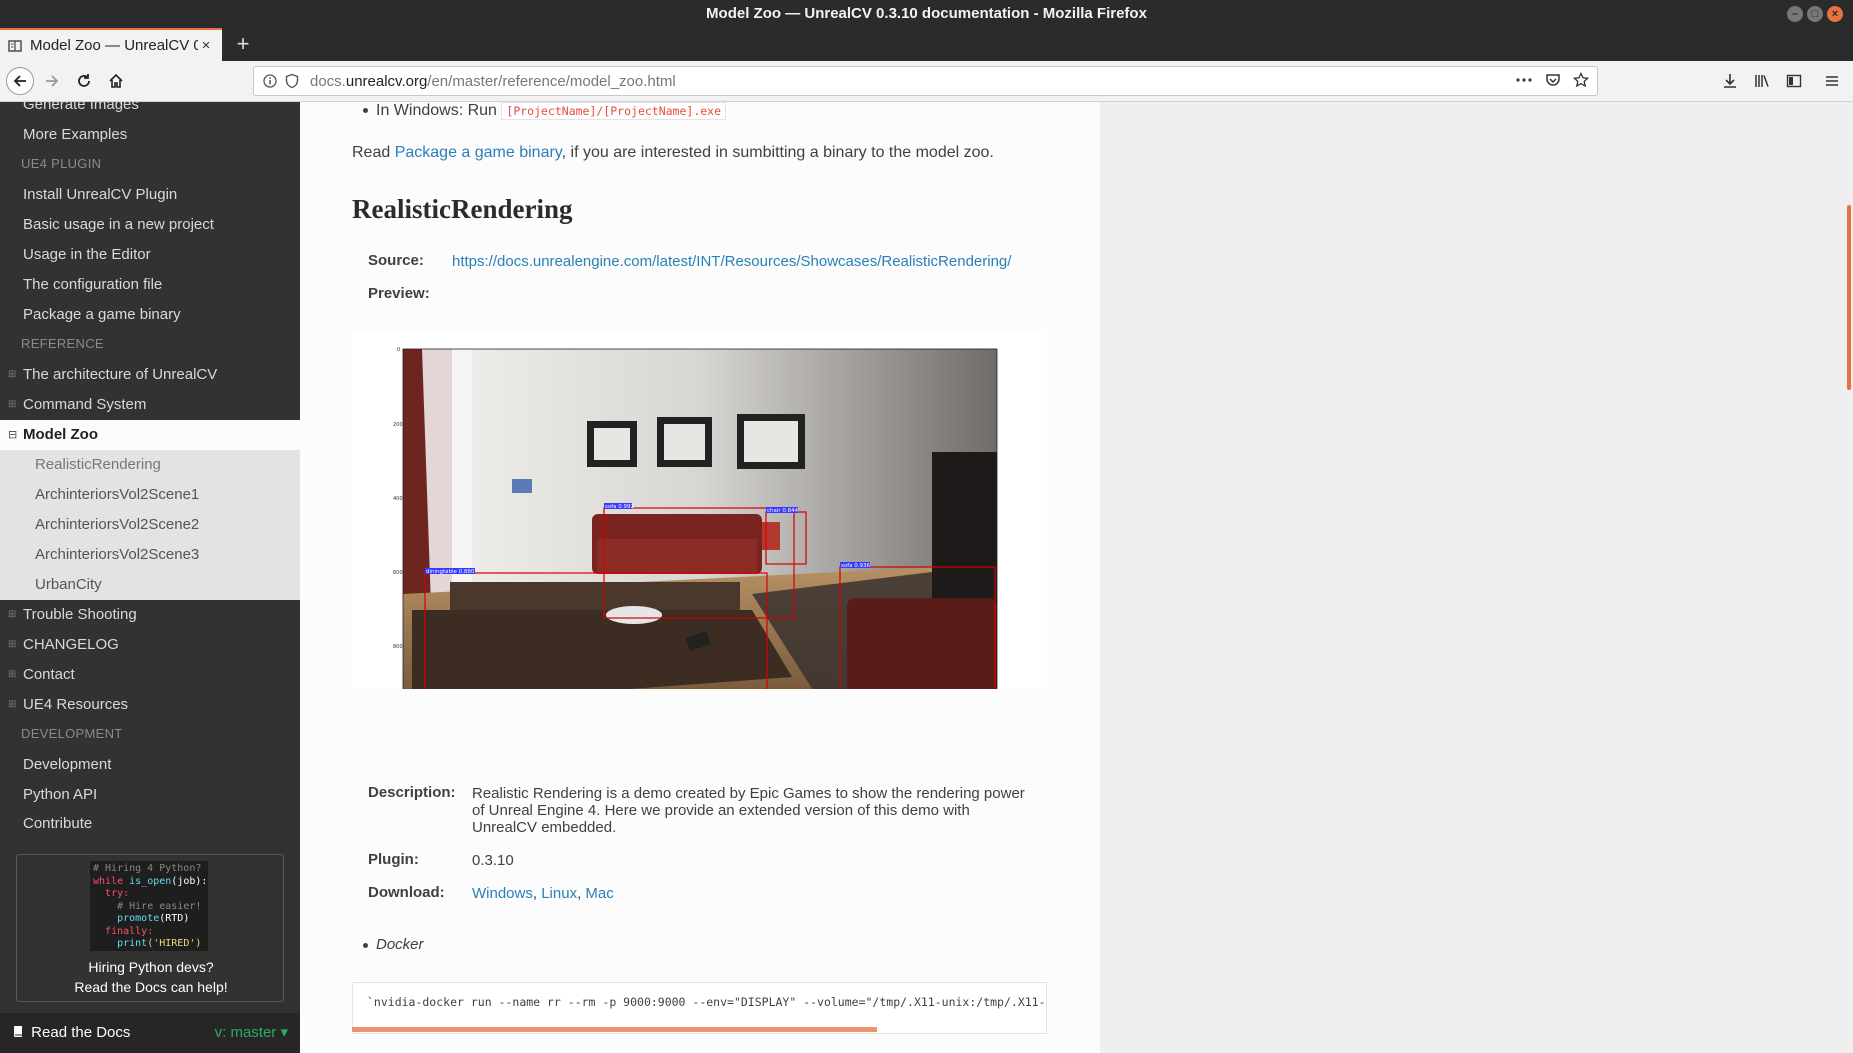 This screenshot has width=1853, height=1053. I want to click on code-horizontal-scrollbar, so click(614, 1029).